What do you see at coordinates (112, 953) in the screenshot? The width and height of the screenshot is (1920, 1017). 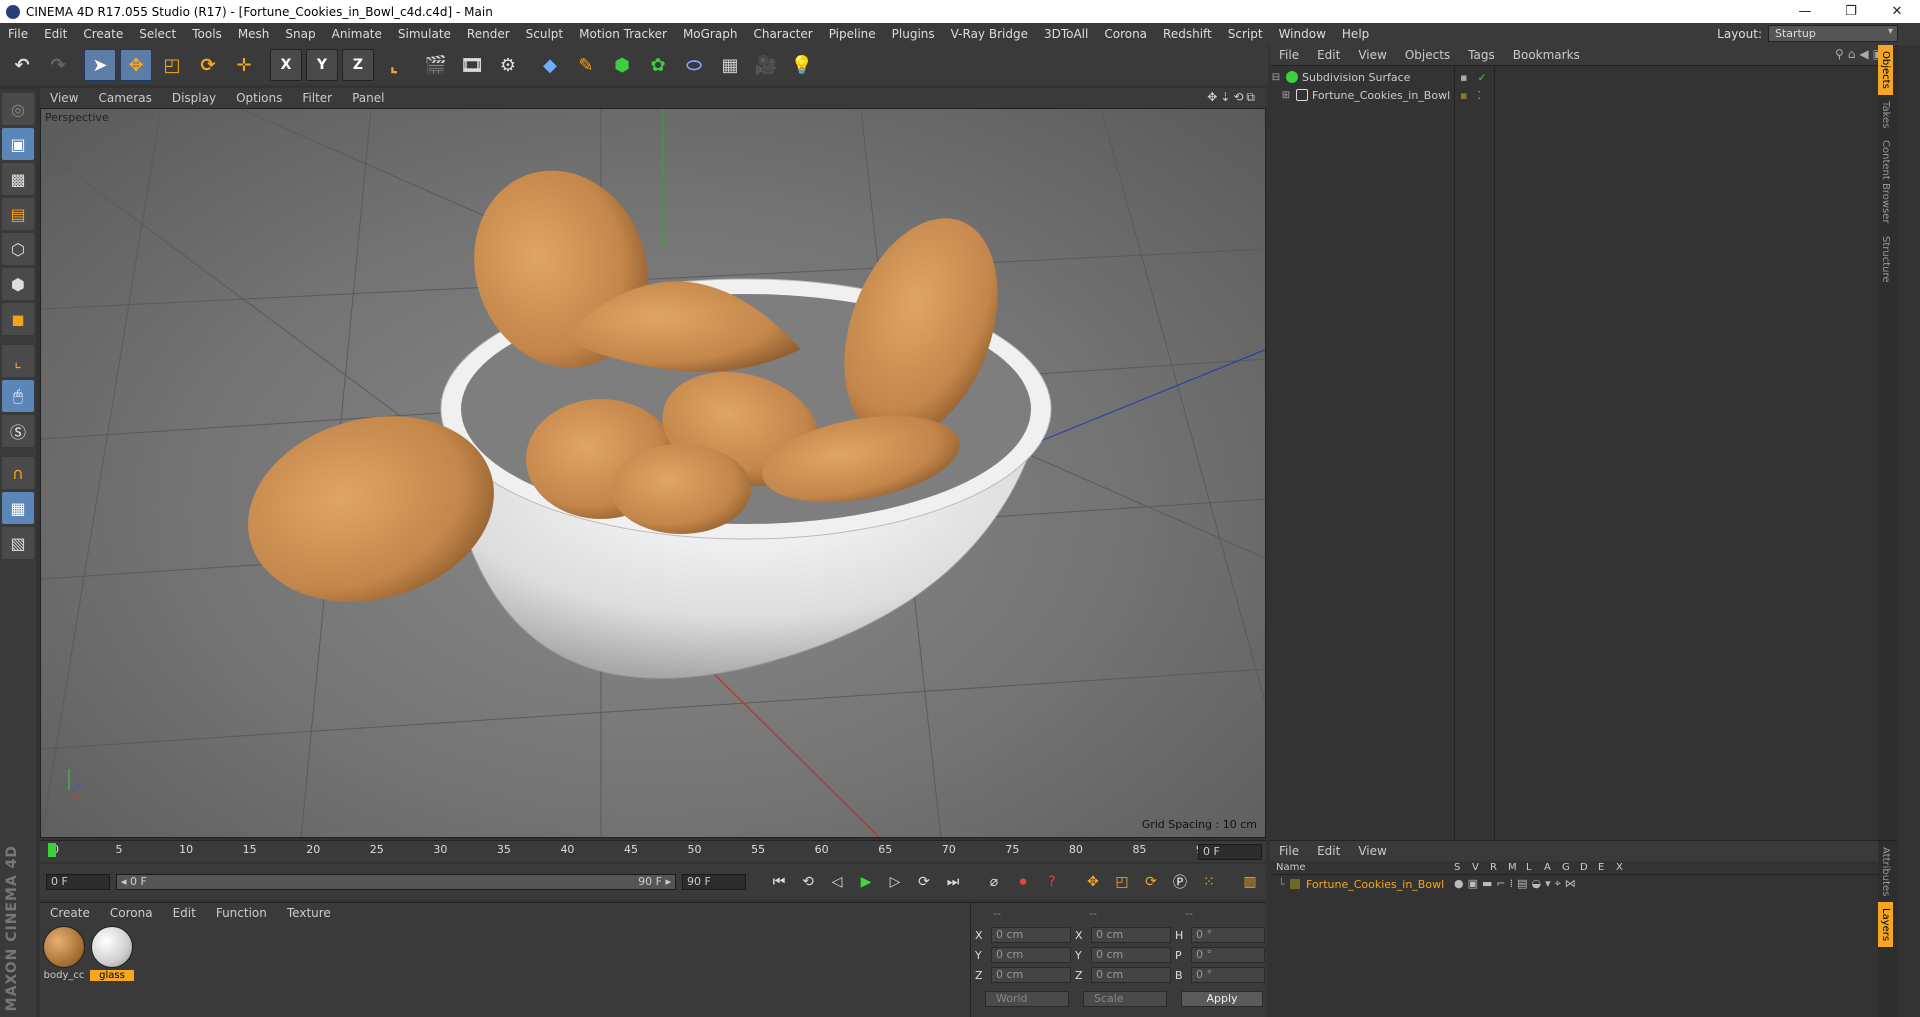 I see `material-glass: glass` at bounding box center [112, 953].